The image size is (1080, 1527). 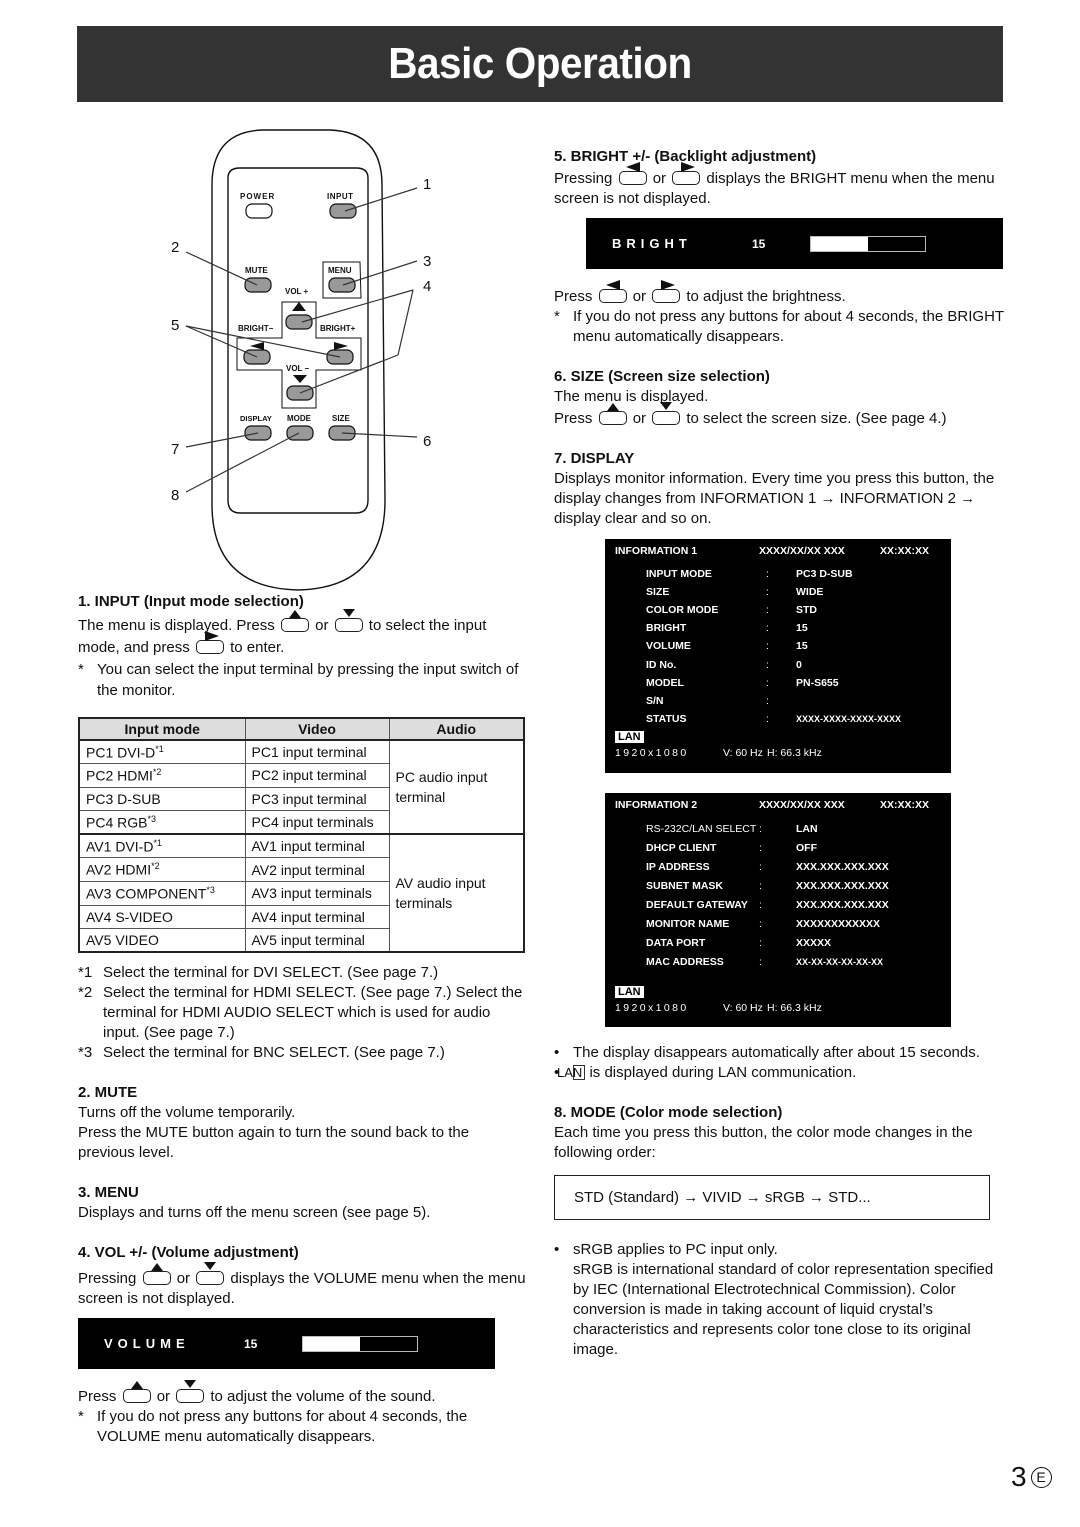 I want to click on video-cell: AV3 input terminals, so click(x=317, y=893).